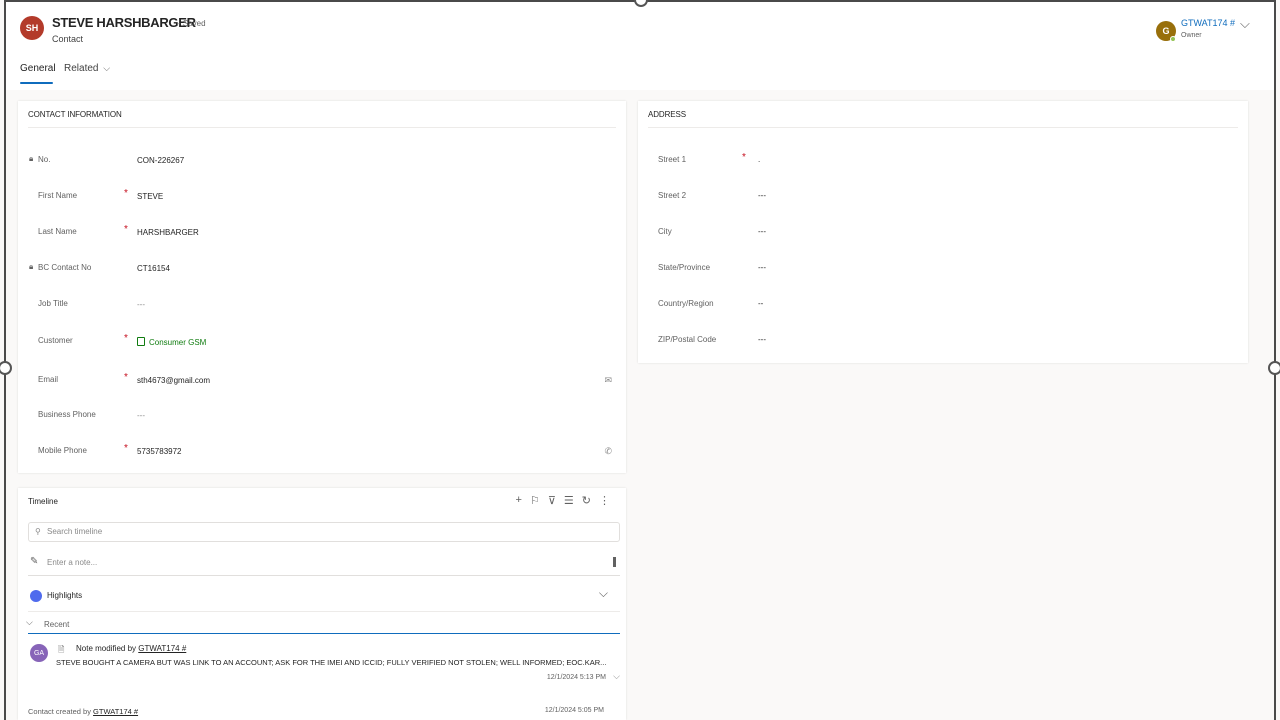 This screenshot has height=720, width=1280. Describe the element at coordinates (65, 595) in the screenshot. I see `highlights-label: Highlights` at that location.